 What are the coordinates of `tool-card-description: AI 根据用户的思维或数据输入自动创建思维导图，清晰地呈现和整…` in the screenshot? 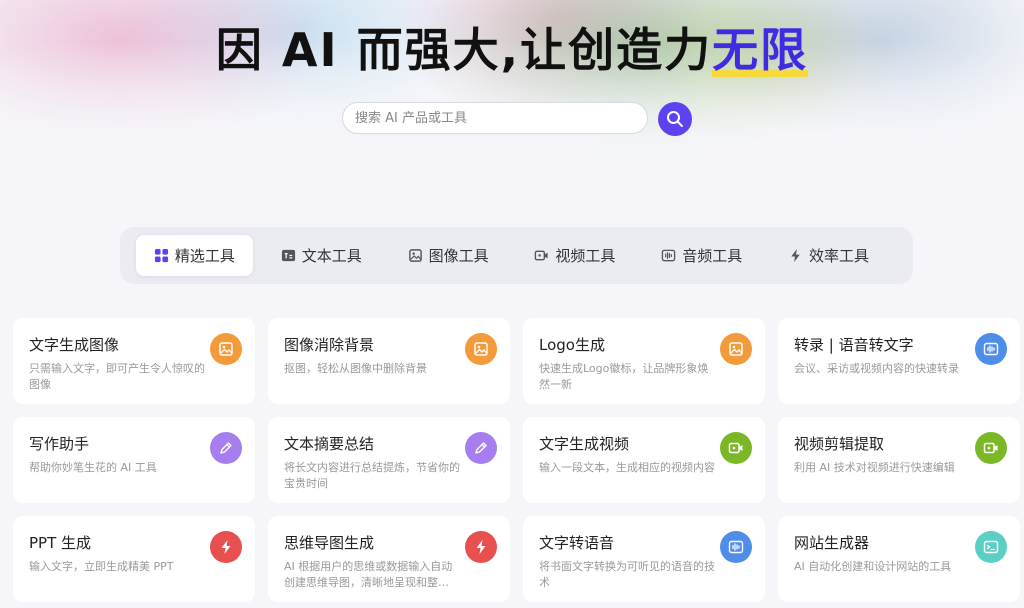 It's located at (368, 574).